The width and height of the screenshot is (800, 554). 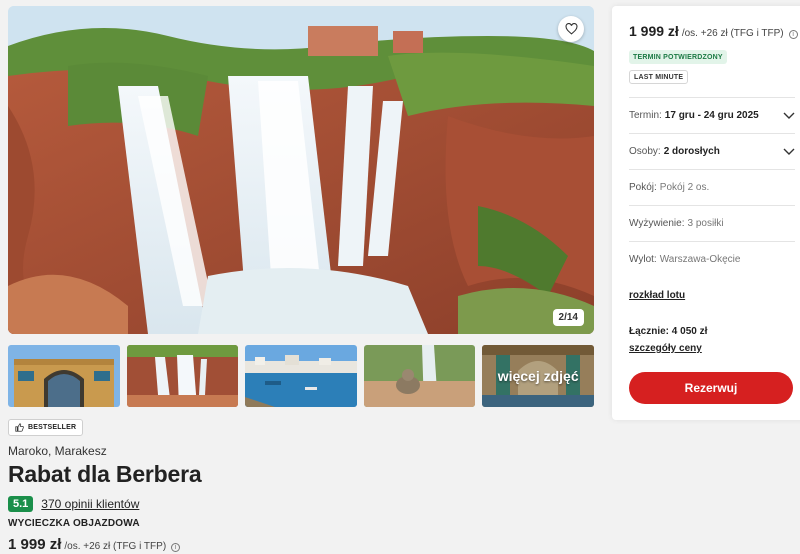 I want to click on departure-row: Wylot: Warszawa-Okęcie, so click(x=712, y=259).